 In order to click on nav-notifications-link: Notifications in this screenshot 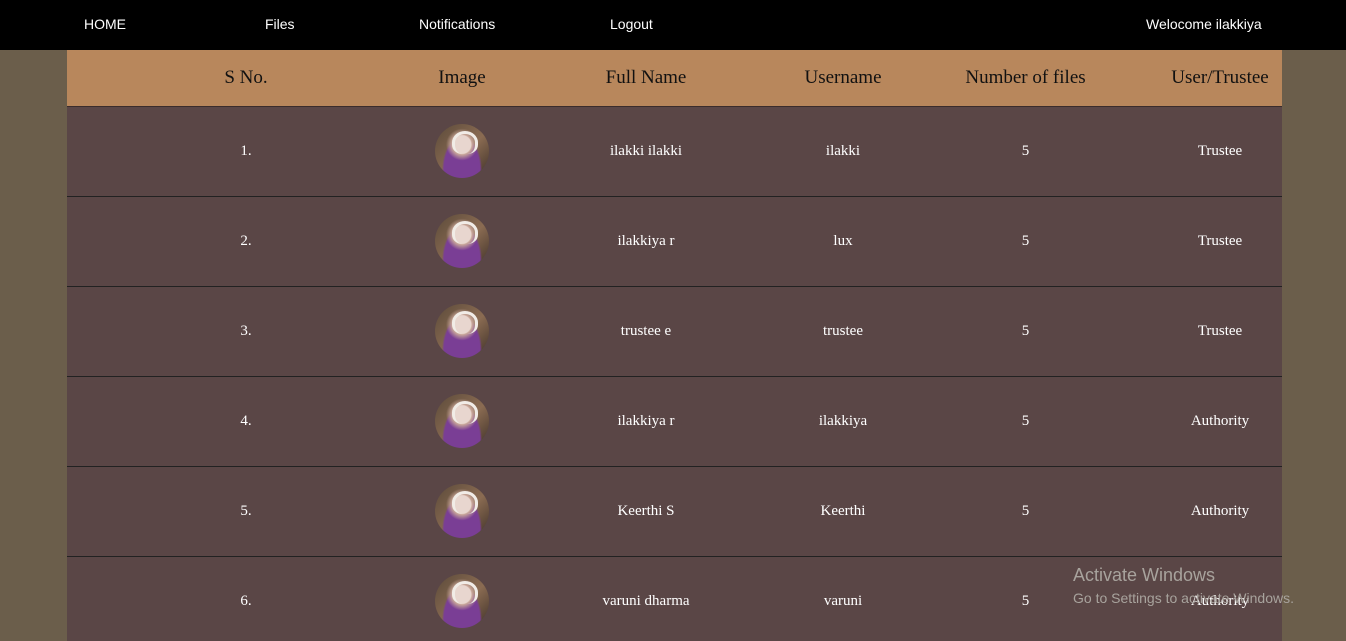, I will do `click(457, 24)`.